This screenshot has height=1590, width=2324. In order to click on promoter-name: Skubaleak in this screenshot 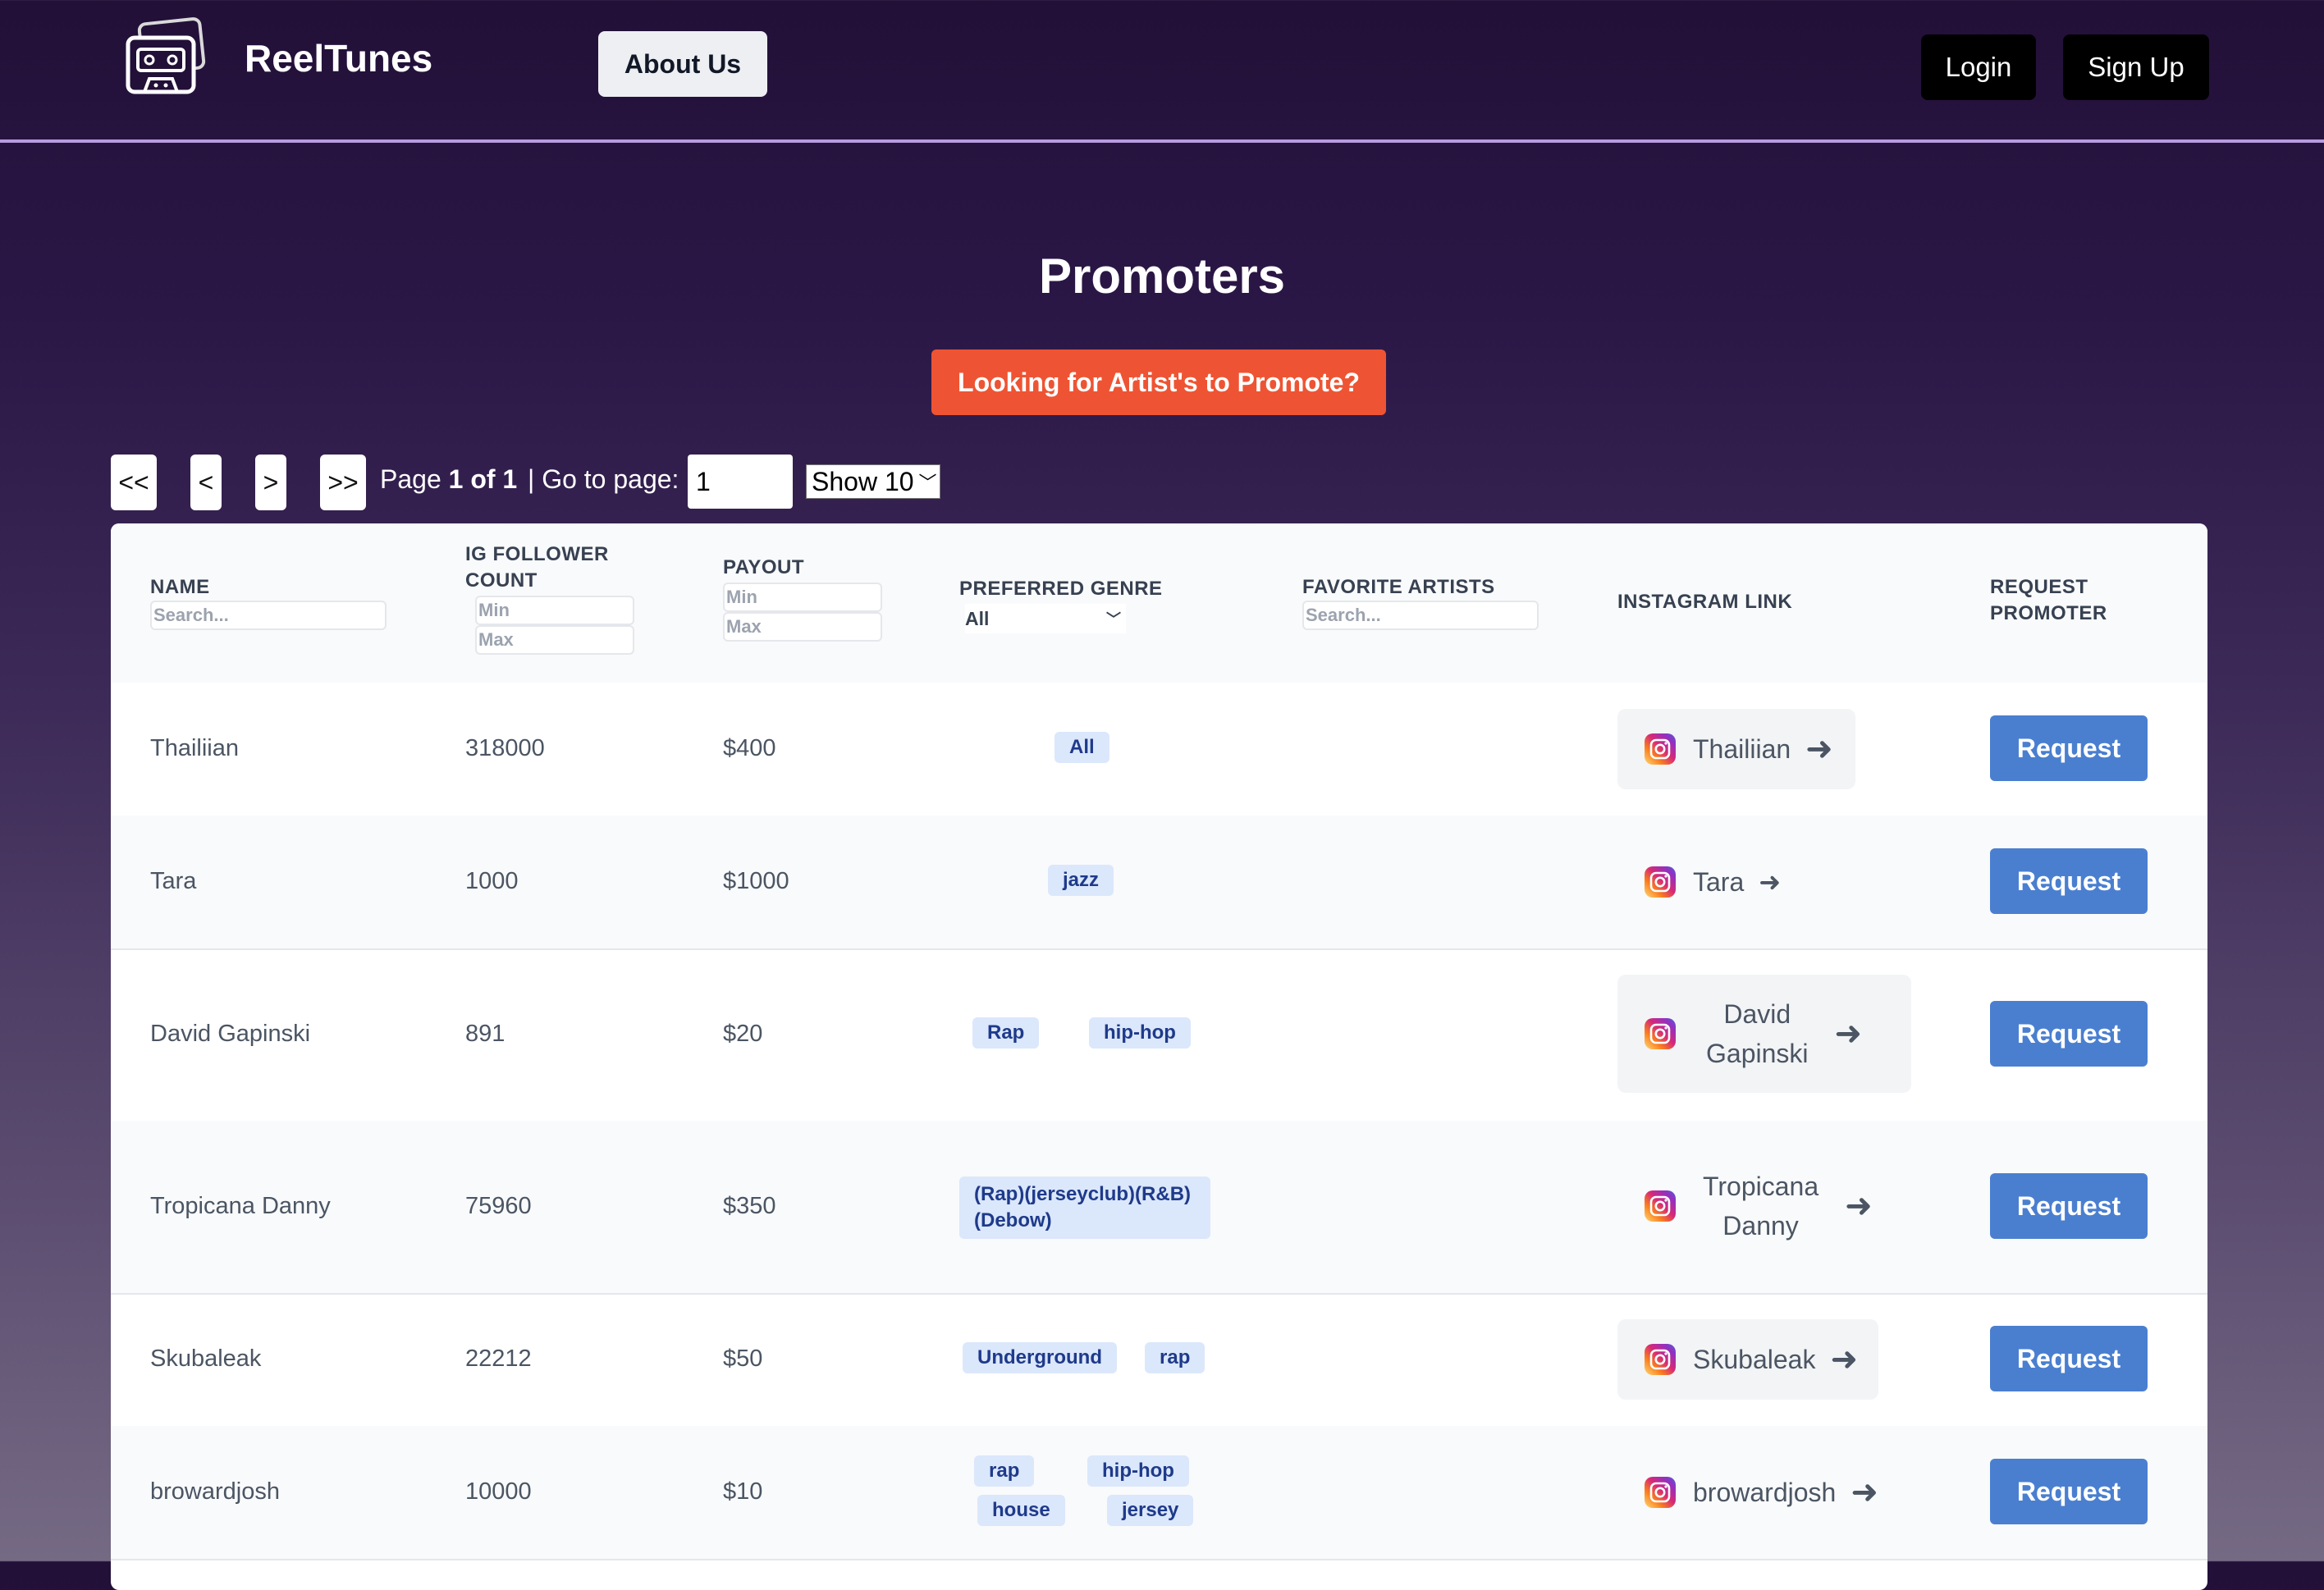, I will do `click(206, 1359)`.